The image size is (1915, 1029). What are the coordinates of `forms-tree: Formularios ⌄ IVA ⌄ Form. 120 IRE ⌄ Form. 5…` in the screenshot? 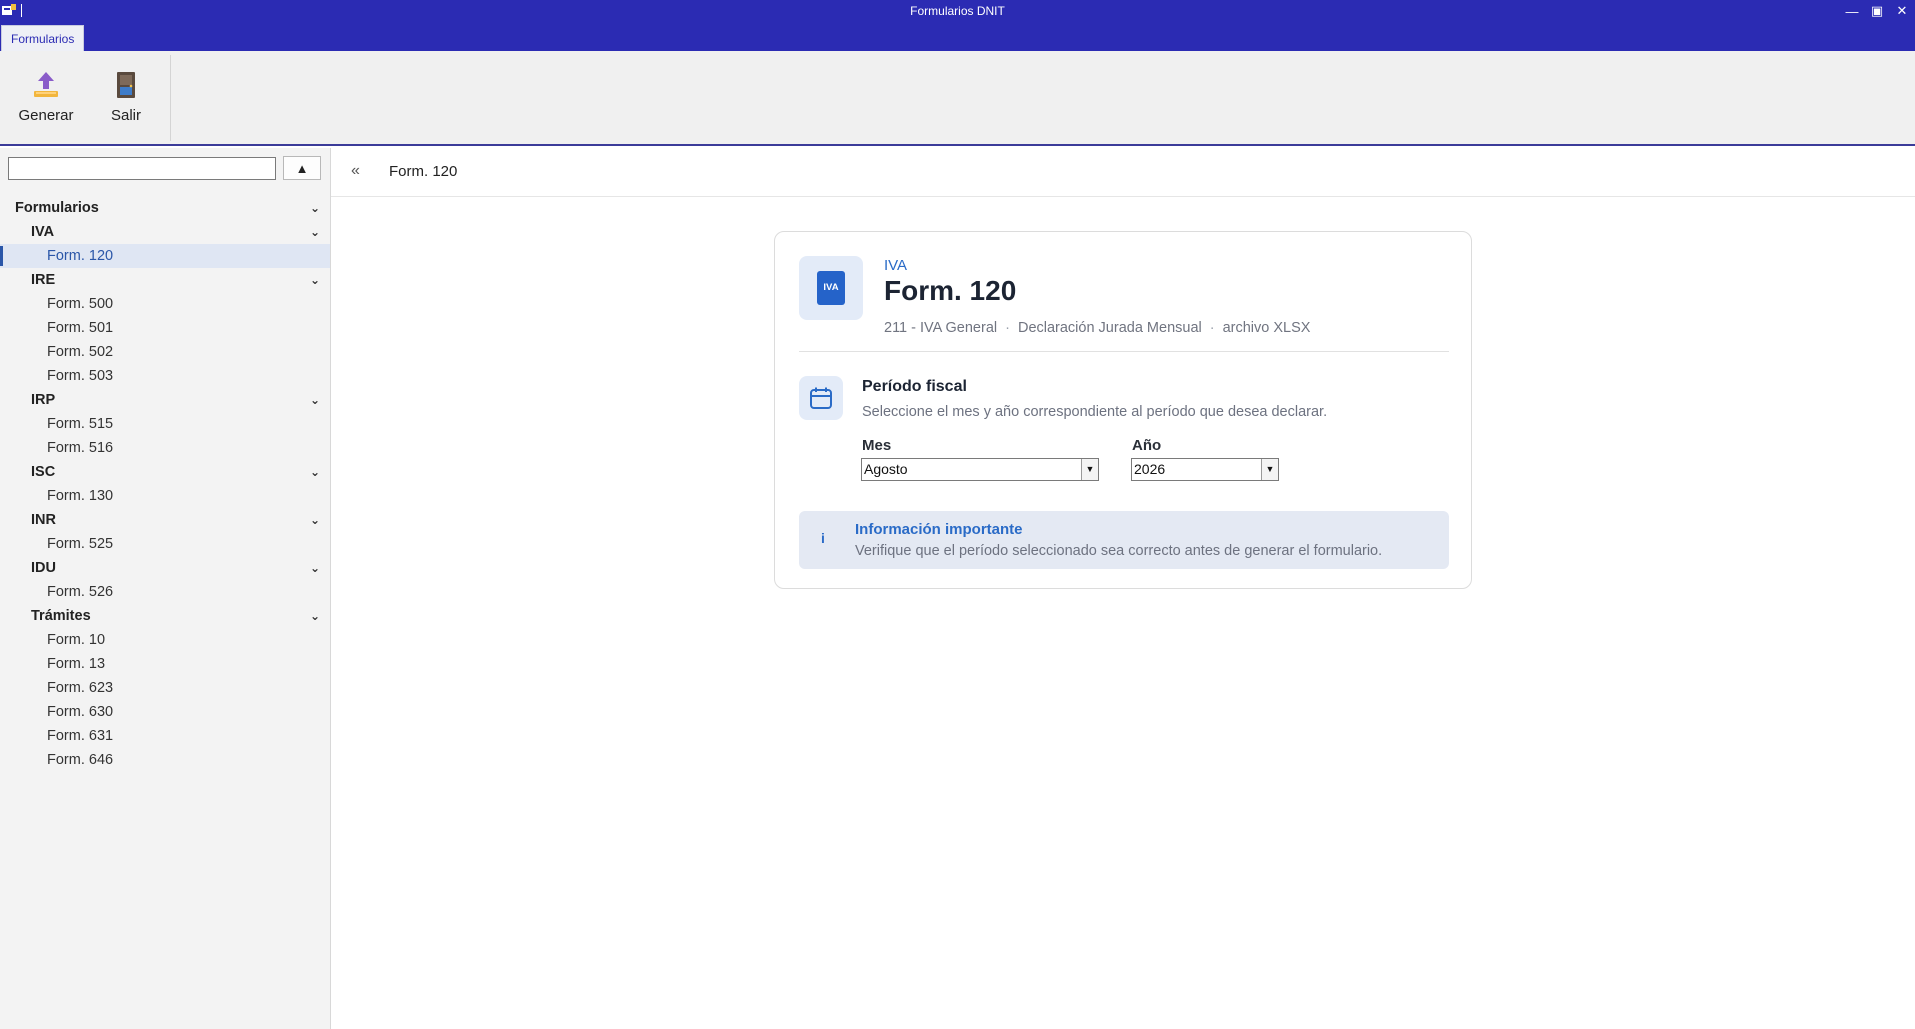 It's located at (165, 484).